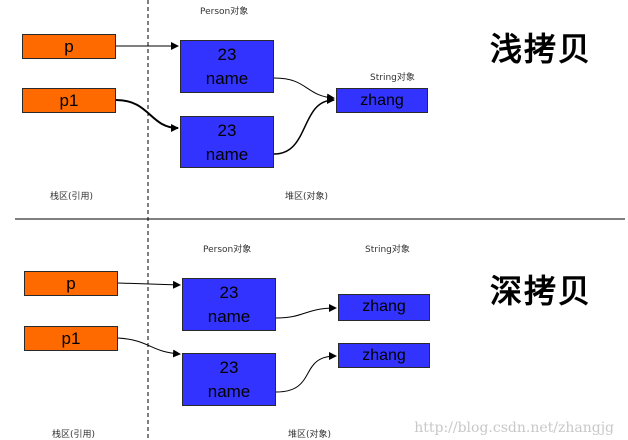 The image size is (628, 440). I want to click on deep-ref-p1: p1, so click(71, 338).